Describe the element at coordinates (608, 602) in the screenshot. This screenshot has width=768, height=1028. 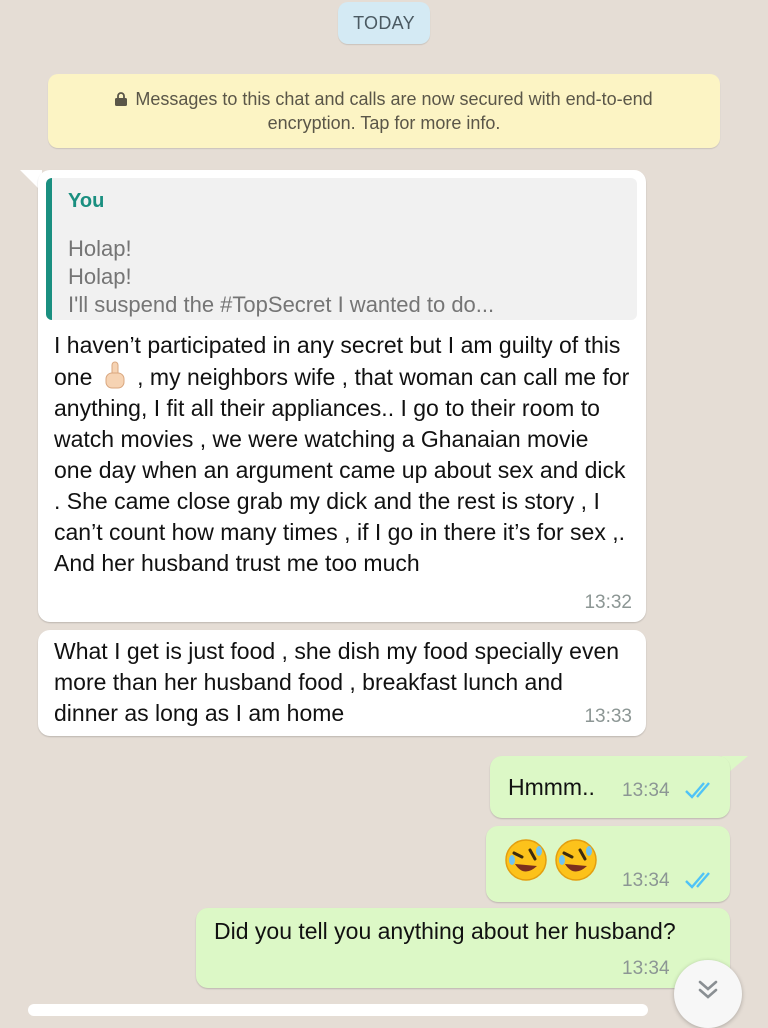
I see `message-time: 13:32` at that location.